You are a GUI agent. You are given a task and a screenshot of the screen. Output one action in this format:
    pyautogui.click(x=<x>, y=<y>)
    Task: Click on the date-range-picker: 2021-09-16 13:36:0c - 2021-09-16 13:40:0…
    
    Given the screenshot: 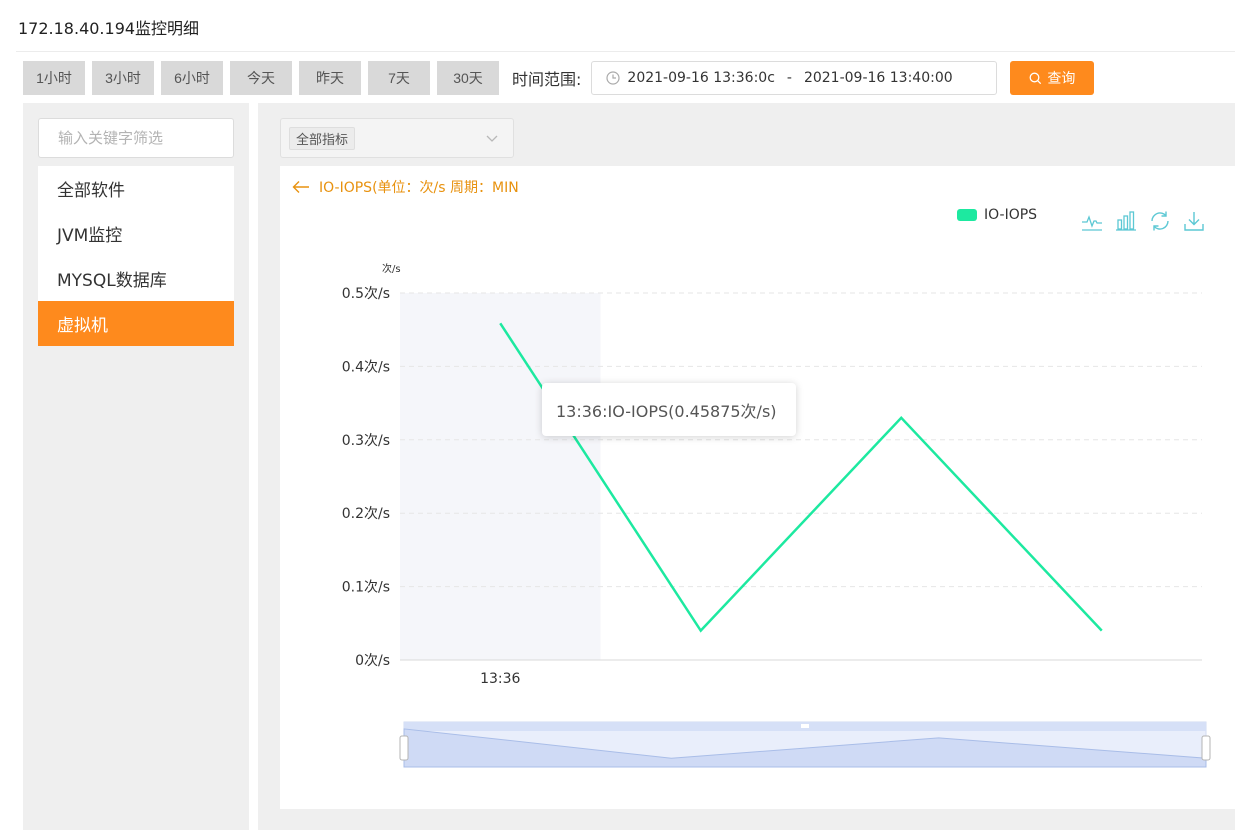 What is the action you would take?
    pyautogui.click(x=794, y=78)
    